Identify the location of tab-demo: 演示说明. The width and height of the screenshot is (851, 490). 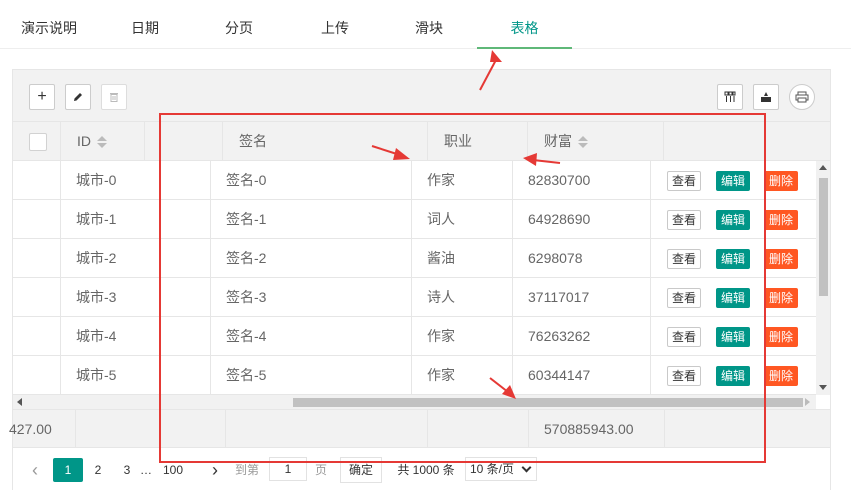
(49, 24).